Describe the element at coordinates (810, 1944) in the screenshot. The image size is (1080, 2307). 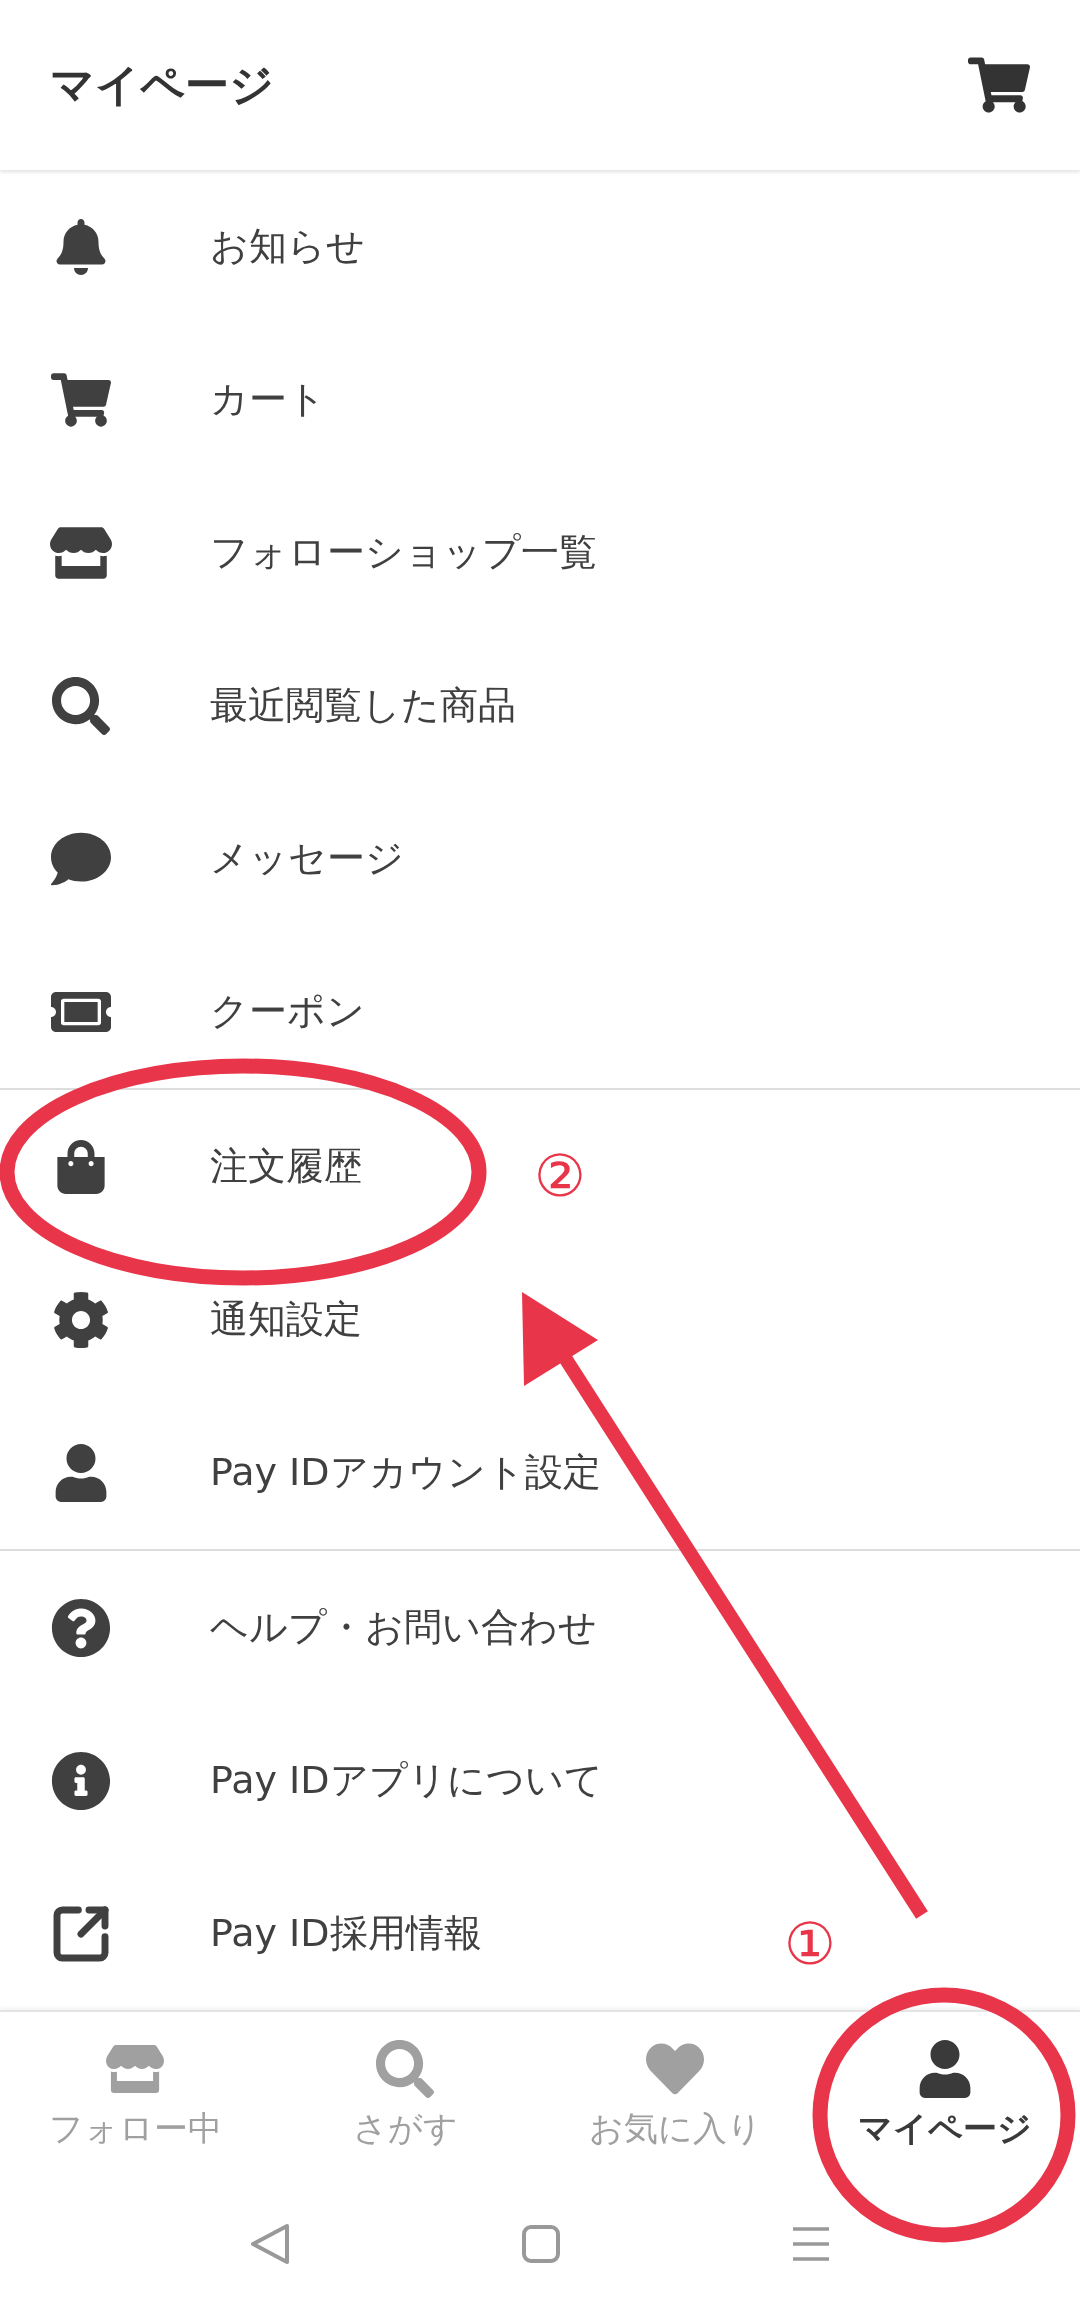
I see `step-number: ①` at that location.